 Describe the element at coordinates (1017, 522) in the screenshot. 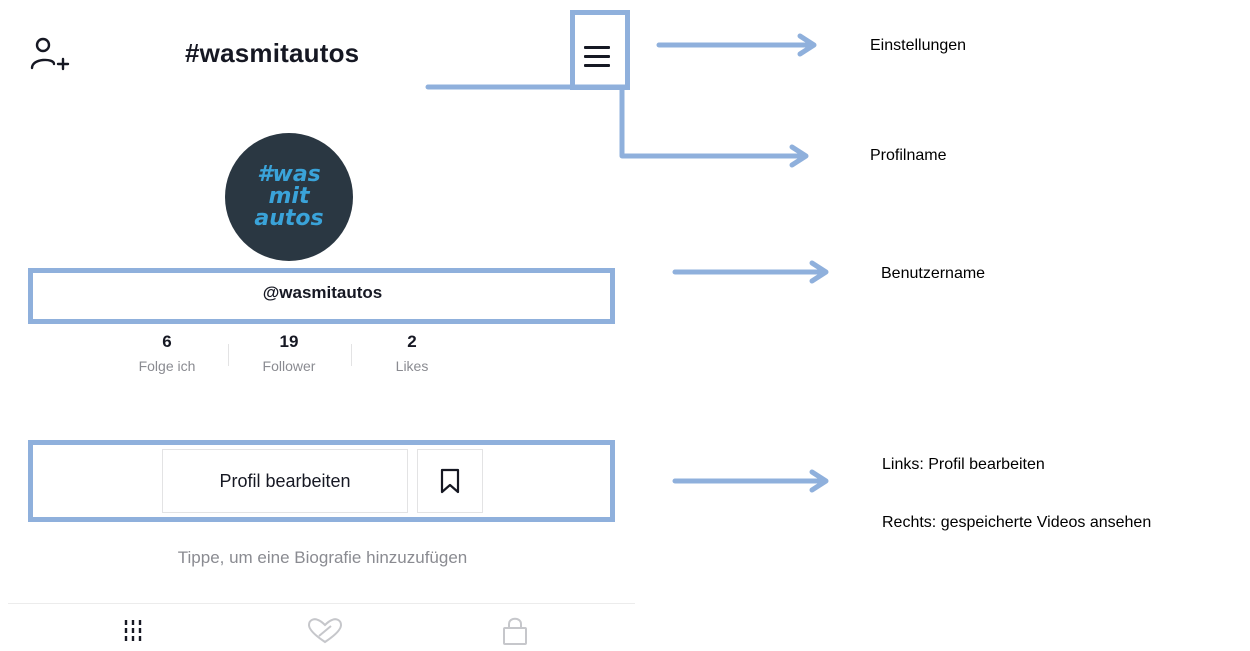

I see `annotation-right-saved: Rechts: gespeicherte Videos ansehen` at that location.